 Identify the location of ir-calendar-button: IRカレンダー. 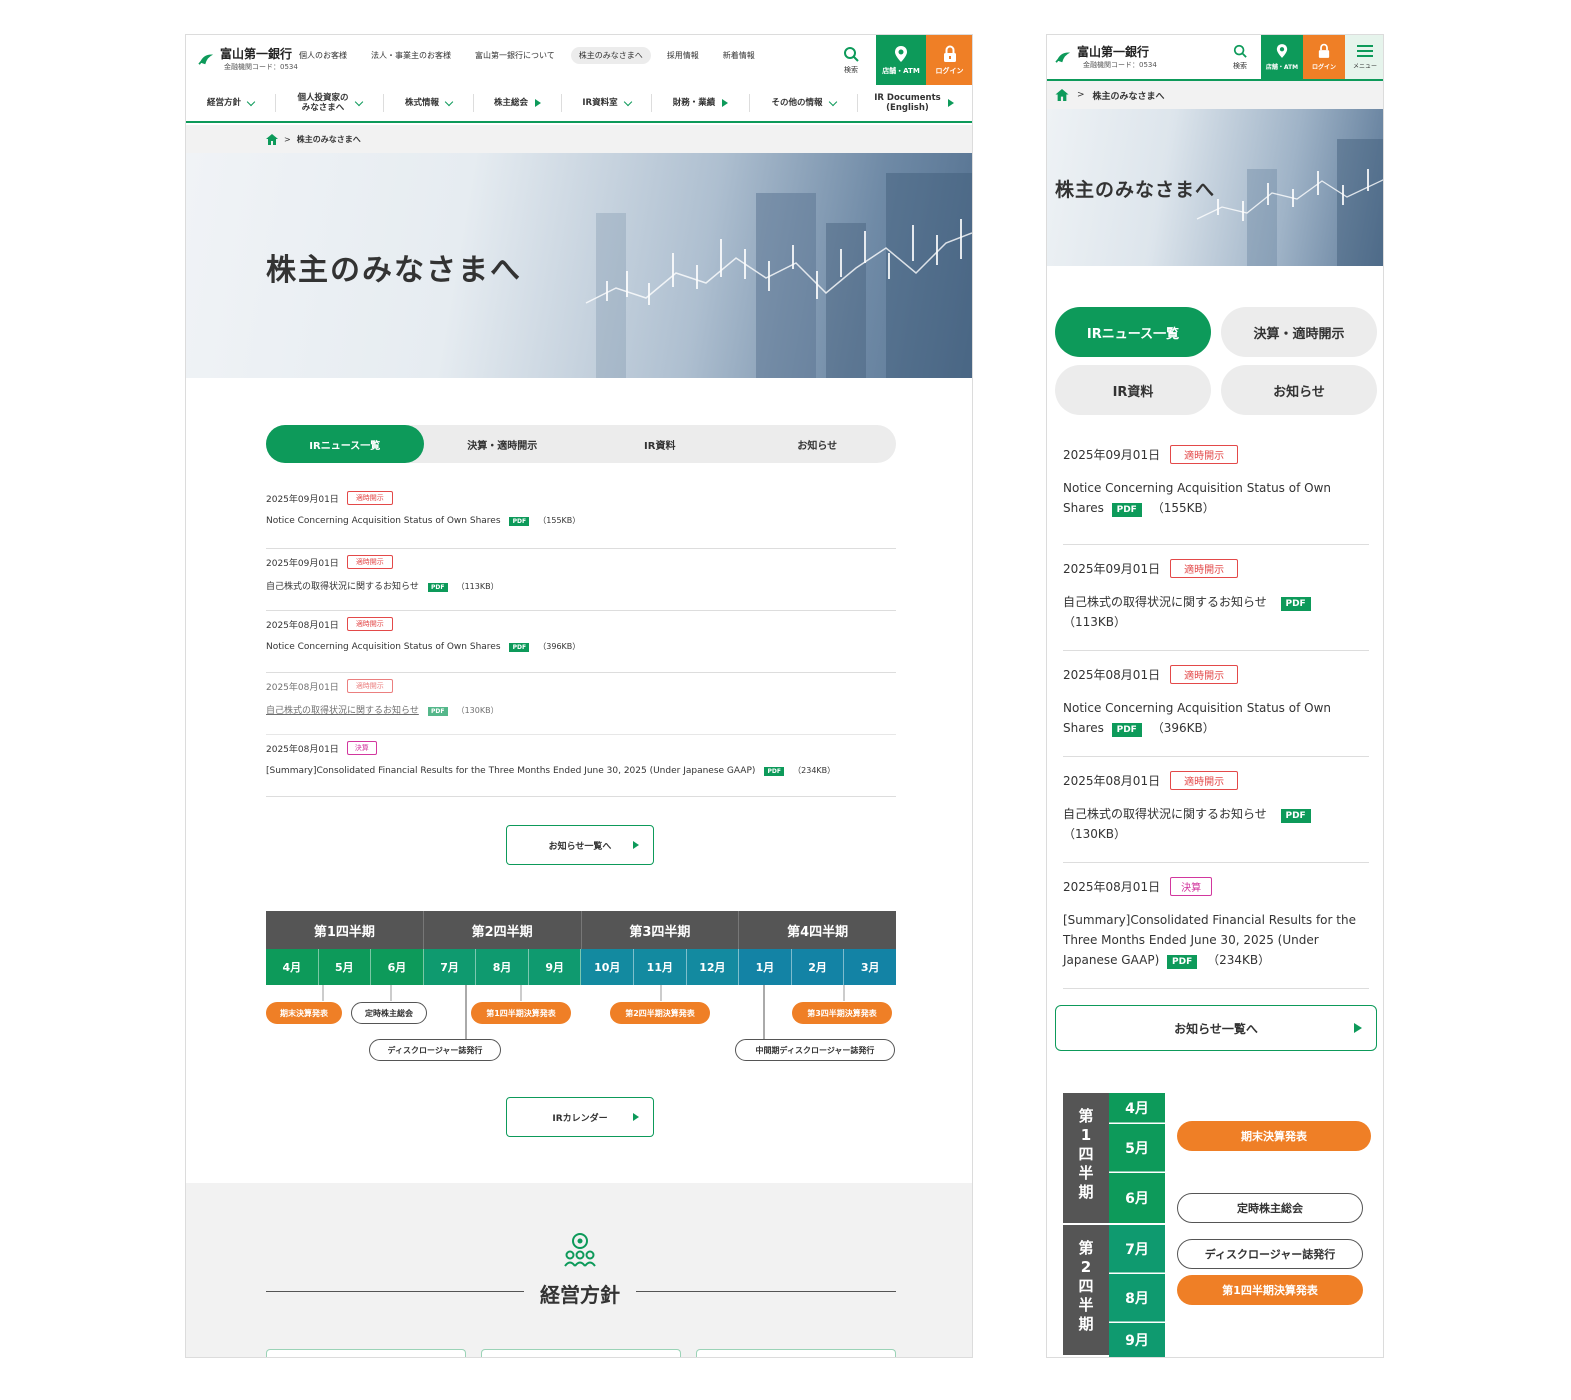
(580, 1117).